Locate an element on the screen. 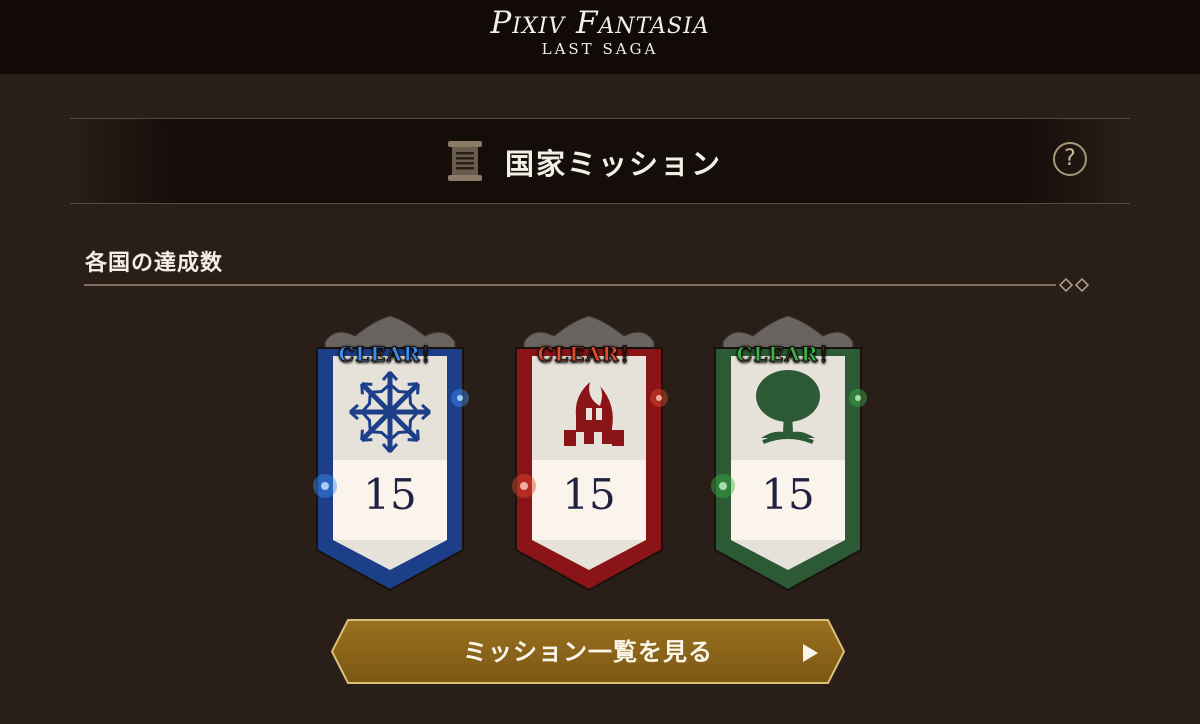 Image resolution: width=1200 pixels, height=724 pixels. help-button: ? is located at coordinates (1070, 159).